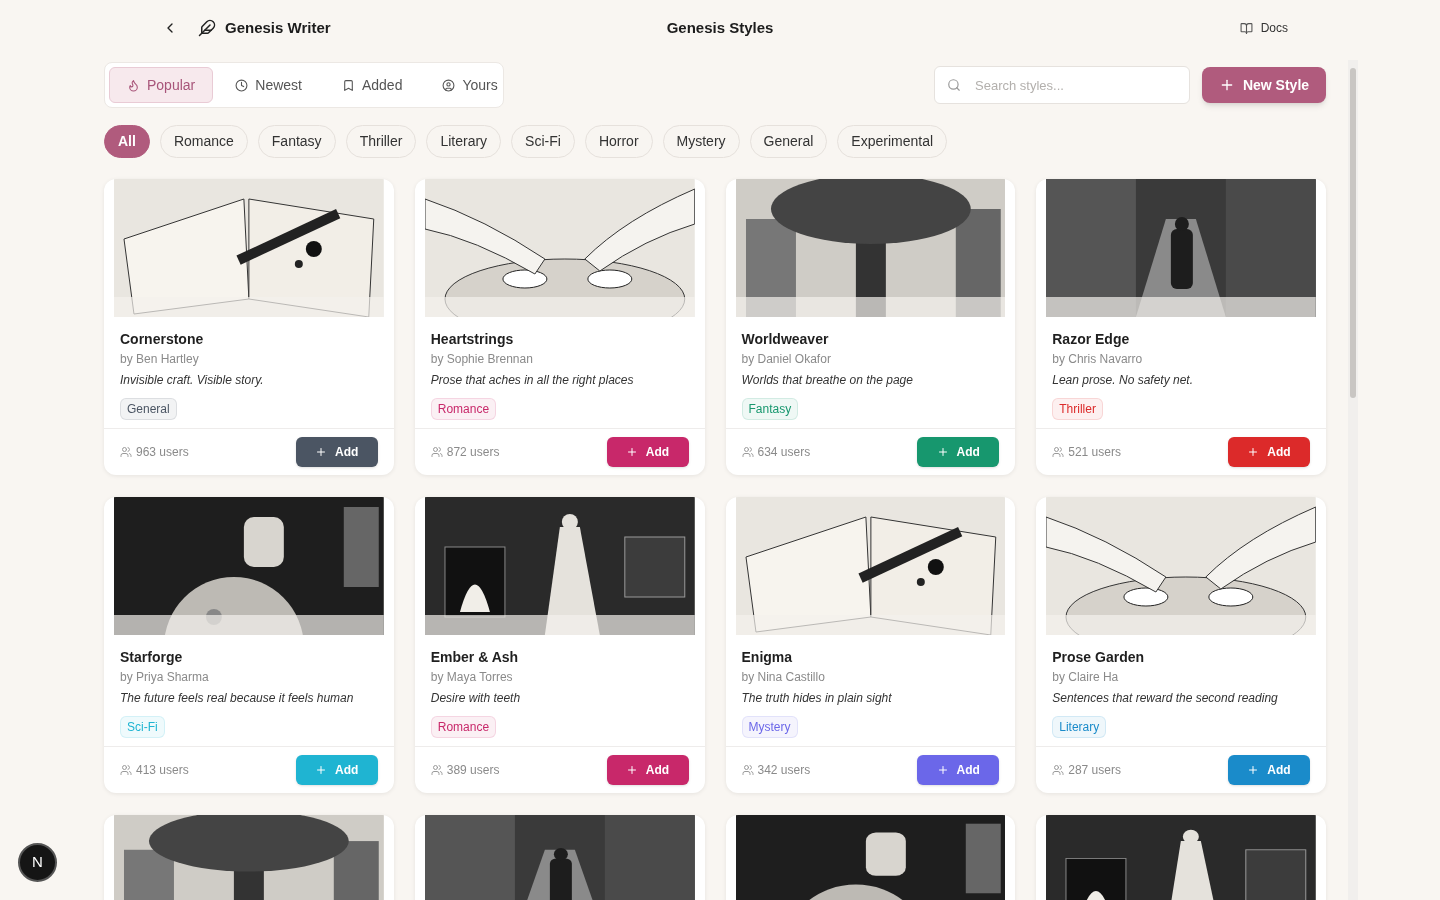  What do you see at coordinates (472, 339) in the screenshot?
I see `style-title: Heartstrings` at bounding box center [472, 339].